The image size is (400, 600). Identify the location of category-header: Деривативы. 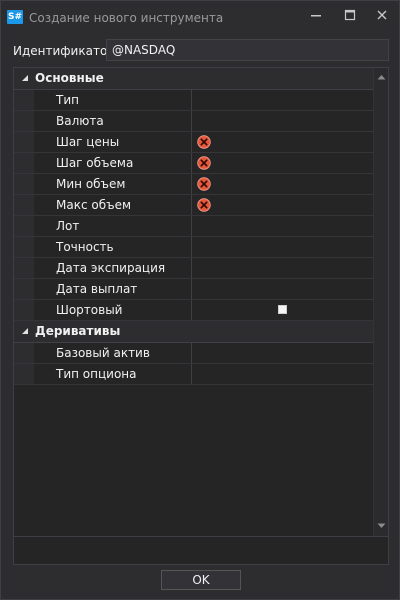
(193, 332).